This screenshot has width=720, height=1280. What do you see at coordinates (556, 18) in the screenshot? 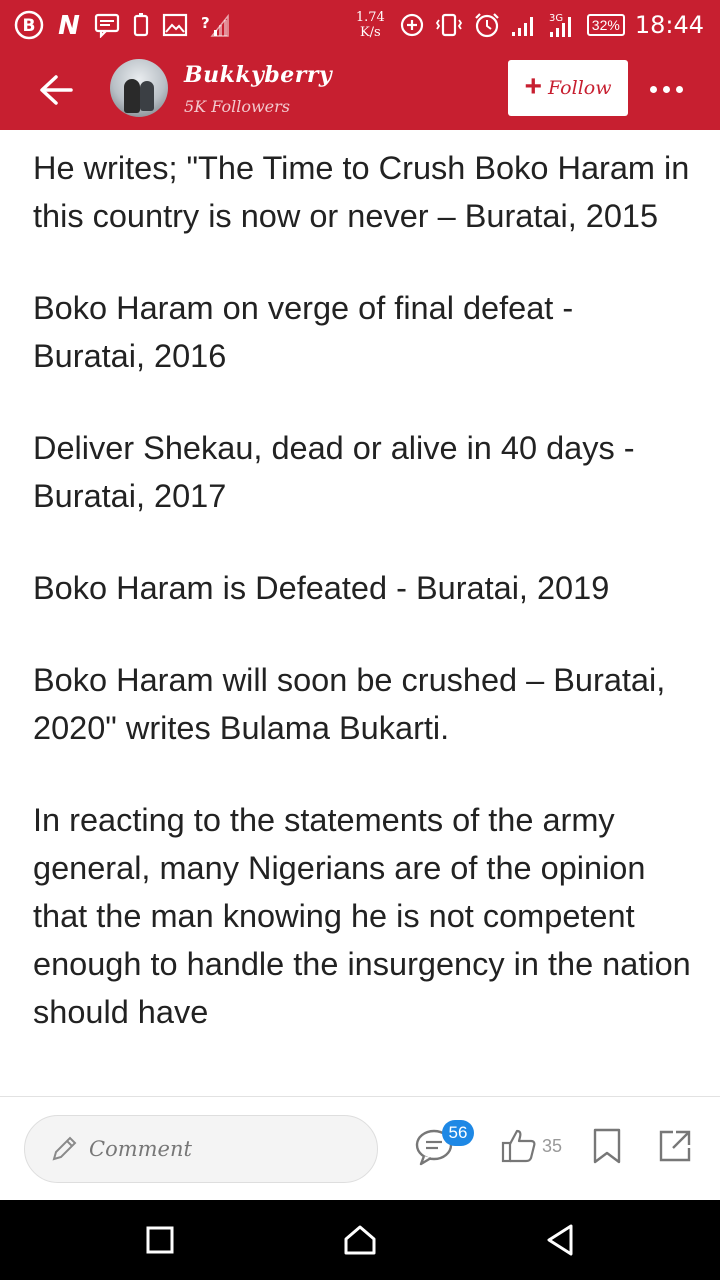
I see `3g-label: 3G` at bounding box center [556, 18].